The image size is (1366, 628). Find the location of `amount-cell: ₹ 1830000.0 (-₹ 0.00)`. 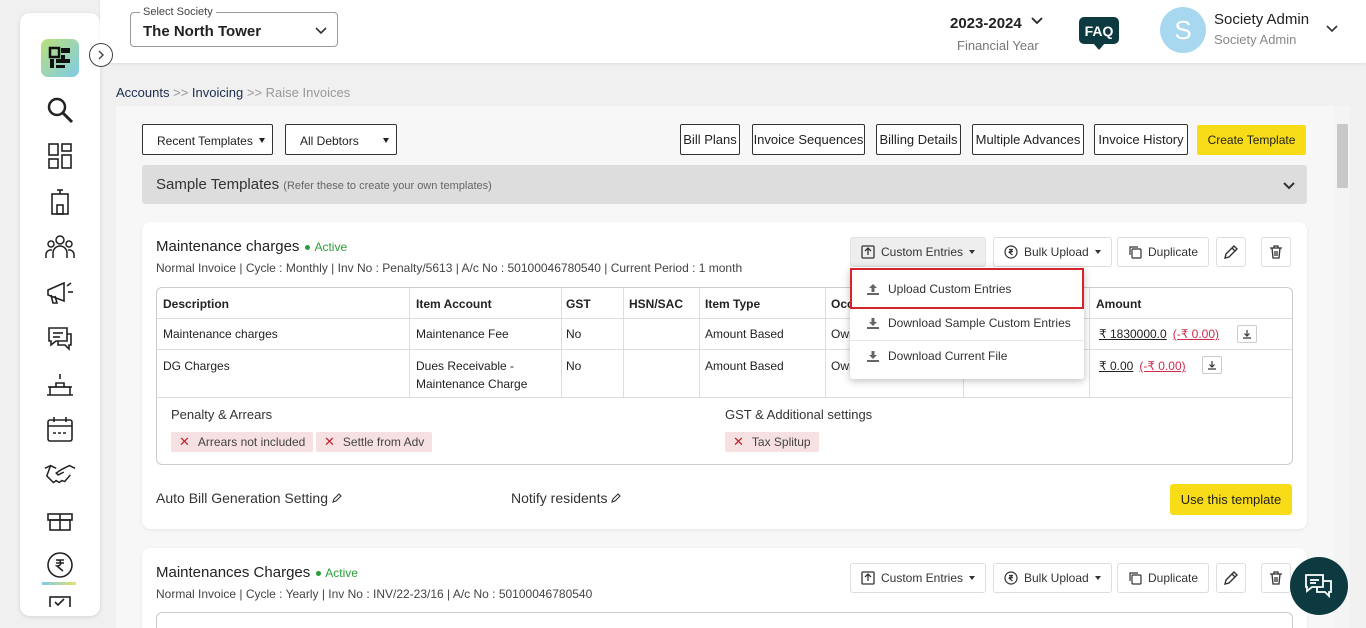

amount-cell: ₹ 1830000.0 (-₹ 0.00) is located at coordinates (1159, 334).